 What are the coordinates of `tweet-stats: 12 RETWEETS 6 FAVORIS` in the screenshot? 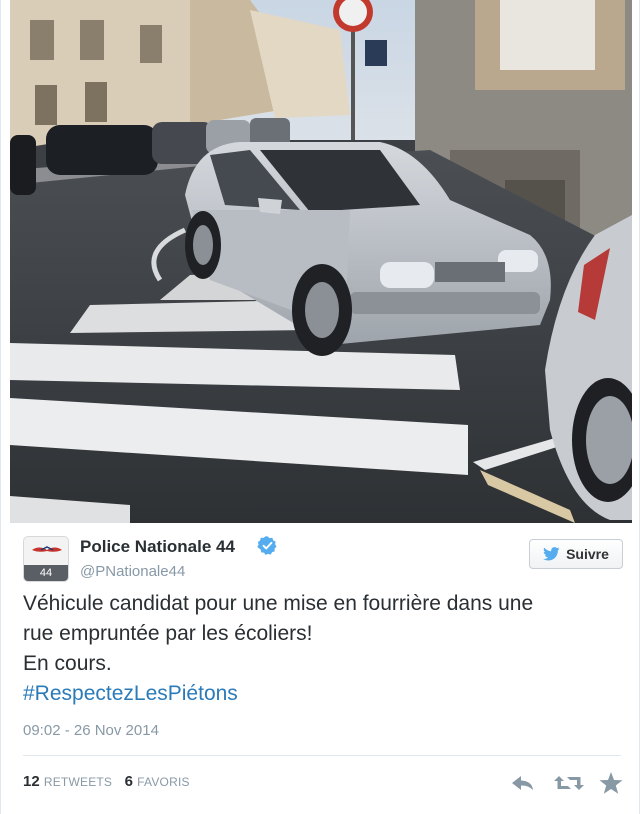 It's located at (106, 781).